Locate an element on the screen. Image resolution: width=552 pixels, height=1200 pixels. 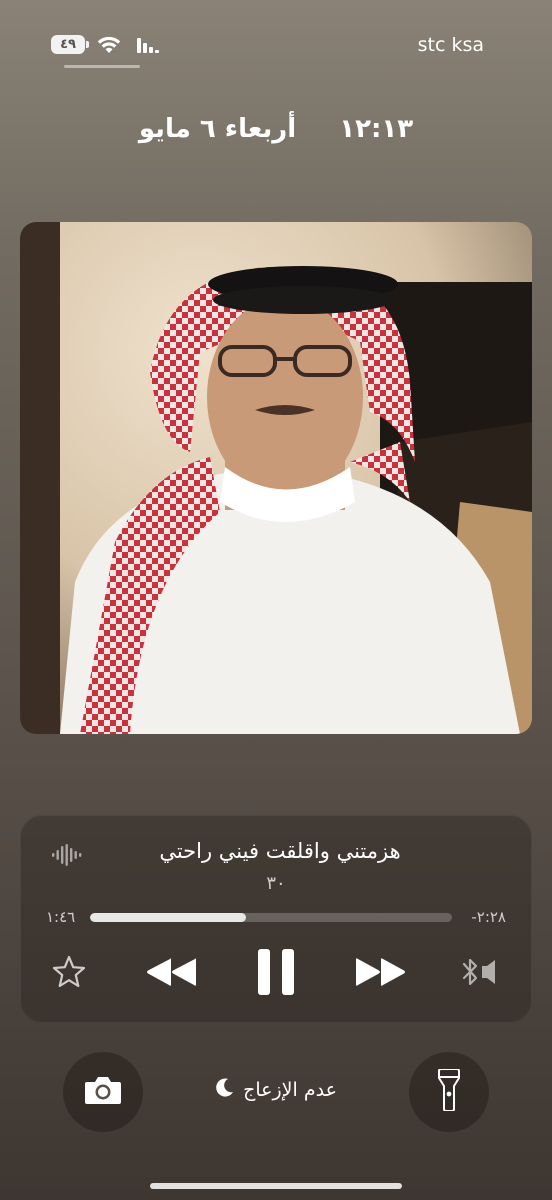
clock-date: أربعاء ٦ مايو is located at coordinates (217, 129).